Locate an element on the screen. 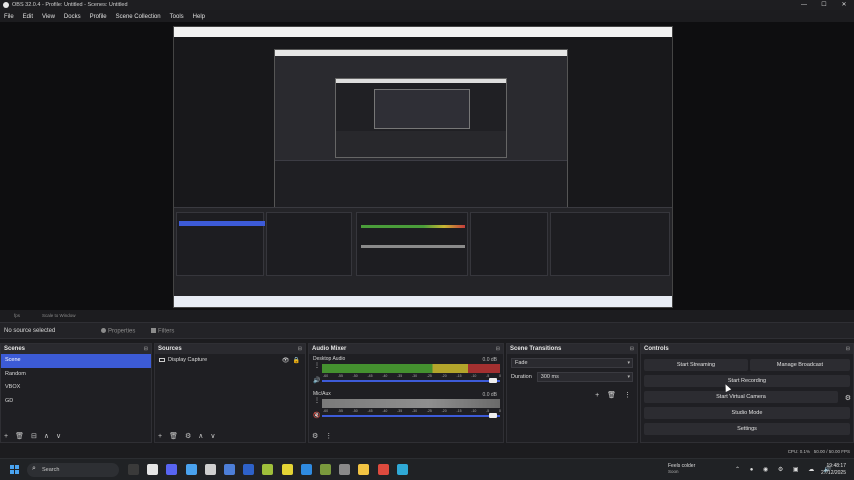 The width and height of the screenshot is (854, 480). move-source-down-button: ∨ is located at coordinates (212, 436).